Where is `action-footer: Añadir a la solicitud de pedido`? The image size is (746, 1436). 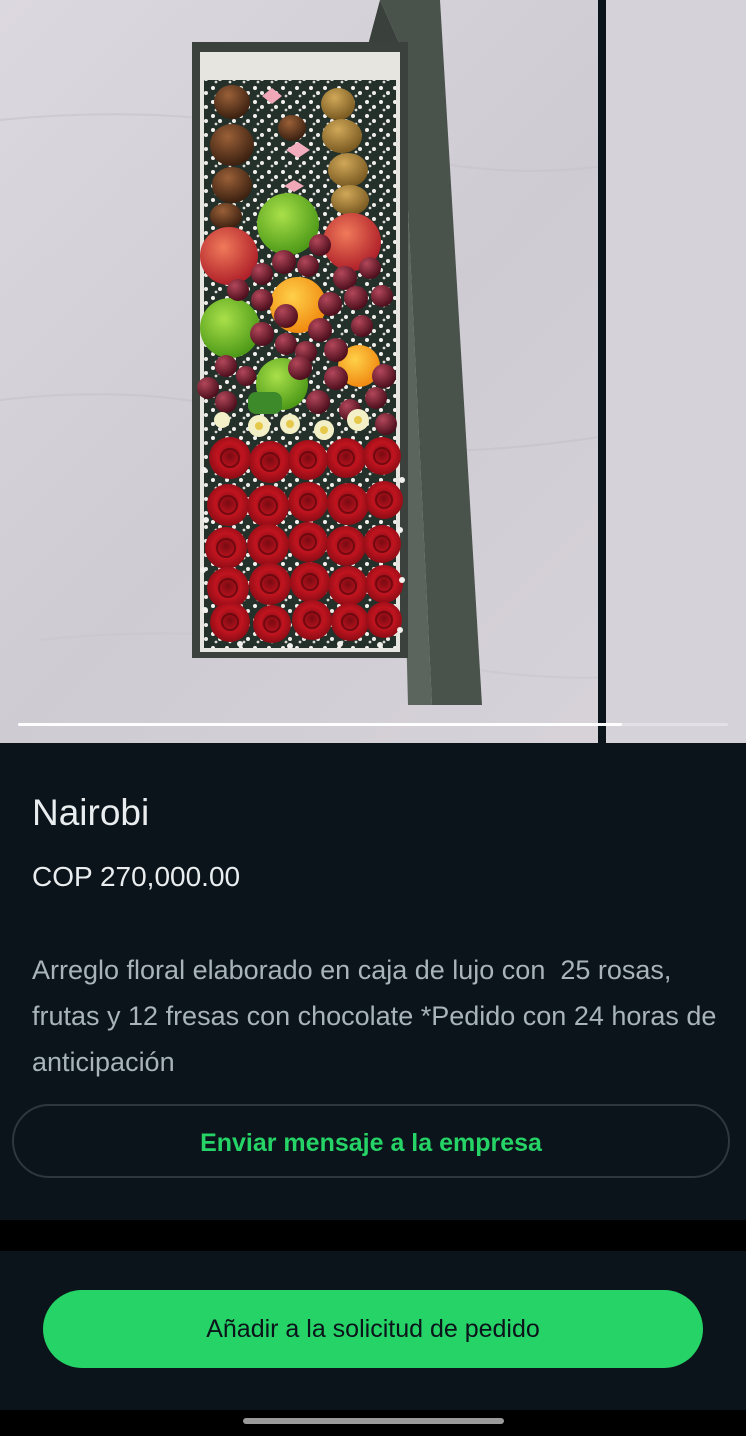
action-footer: Añadir a la solicitud de pedido is located at coordinates (373, 1330).